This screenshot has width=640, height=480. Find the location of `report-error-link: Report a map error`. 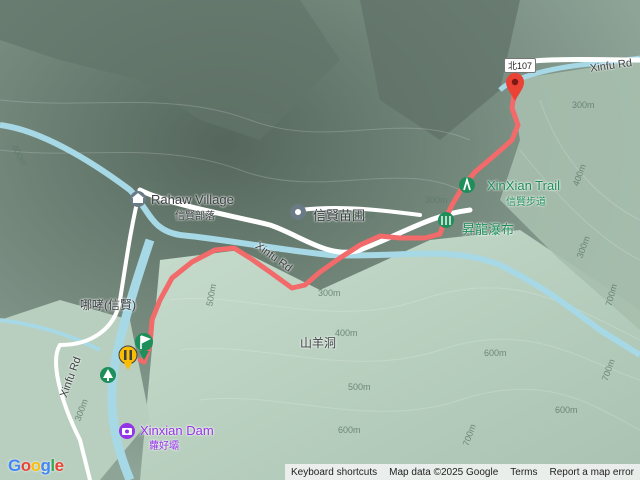

report-error-link: Report a map error is located at coordinates (592, 472).